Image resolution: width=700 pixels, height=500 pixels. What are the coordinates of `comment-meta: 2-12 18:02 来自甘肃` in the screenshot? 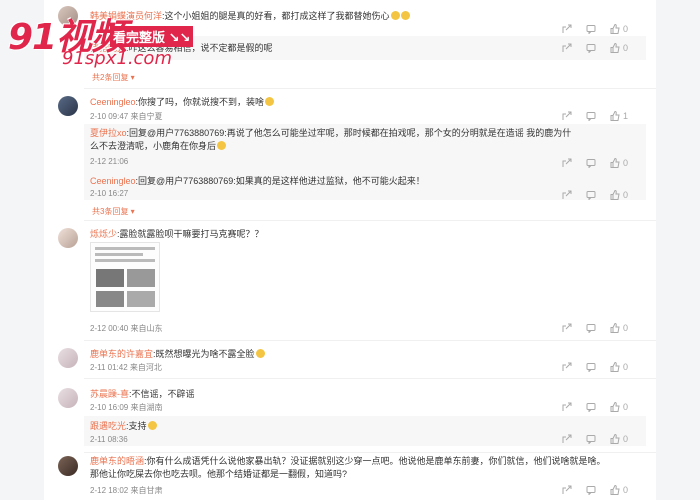 It's located at (126, 490).